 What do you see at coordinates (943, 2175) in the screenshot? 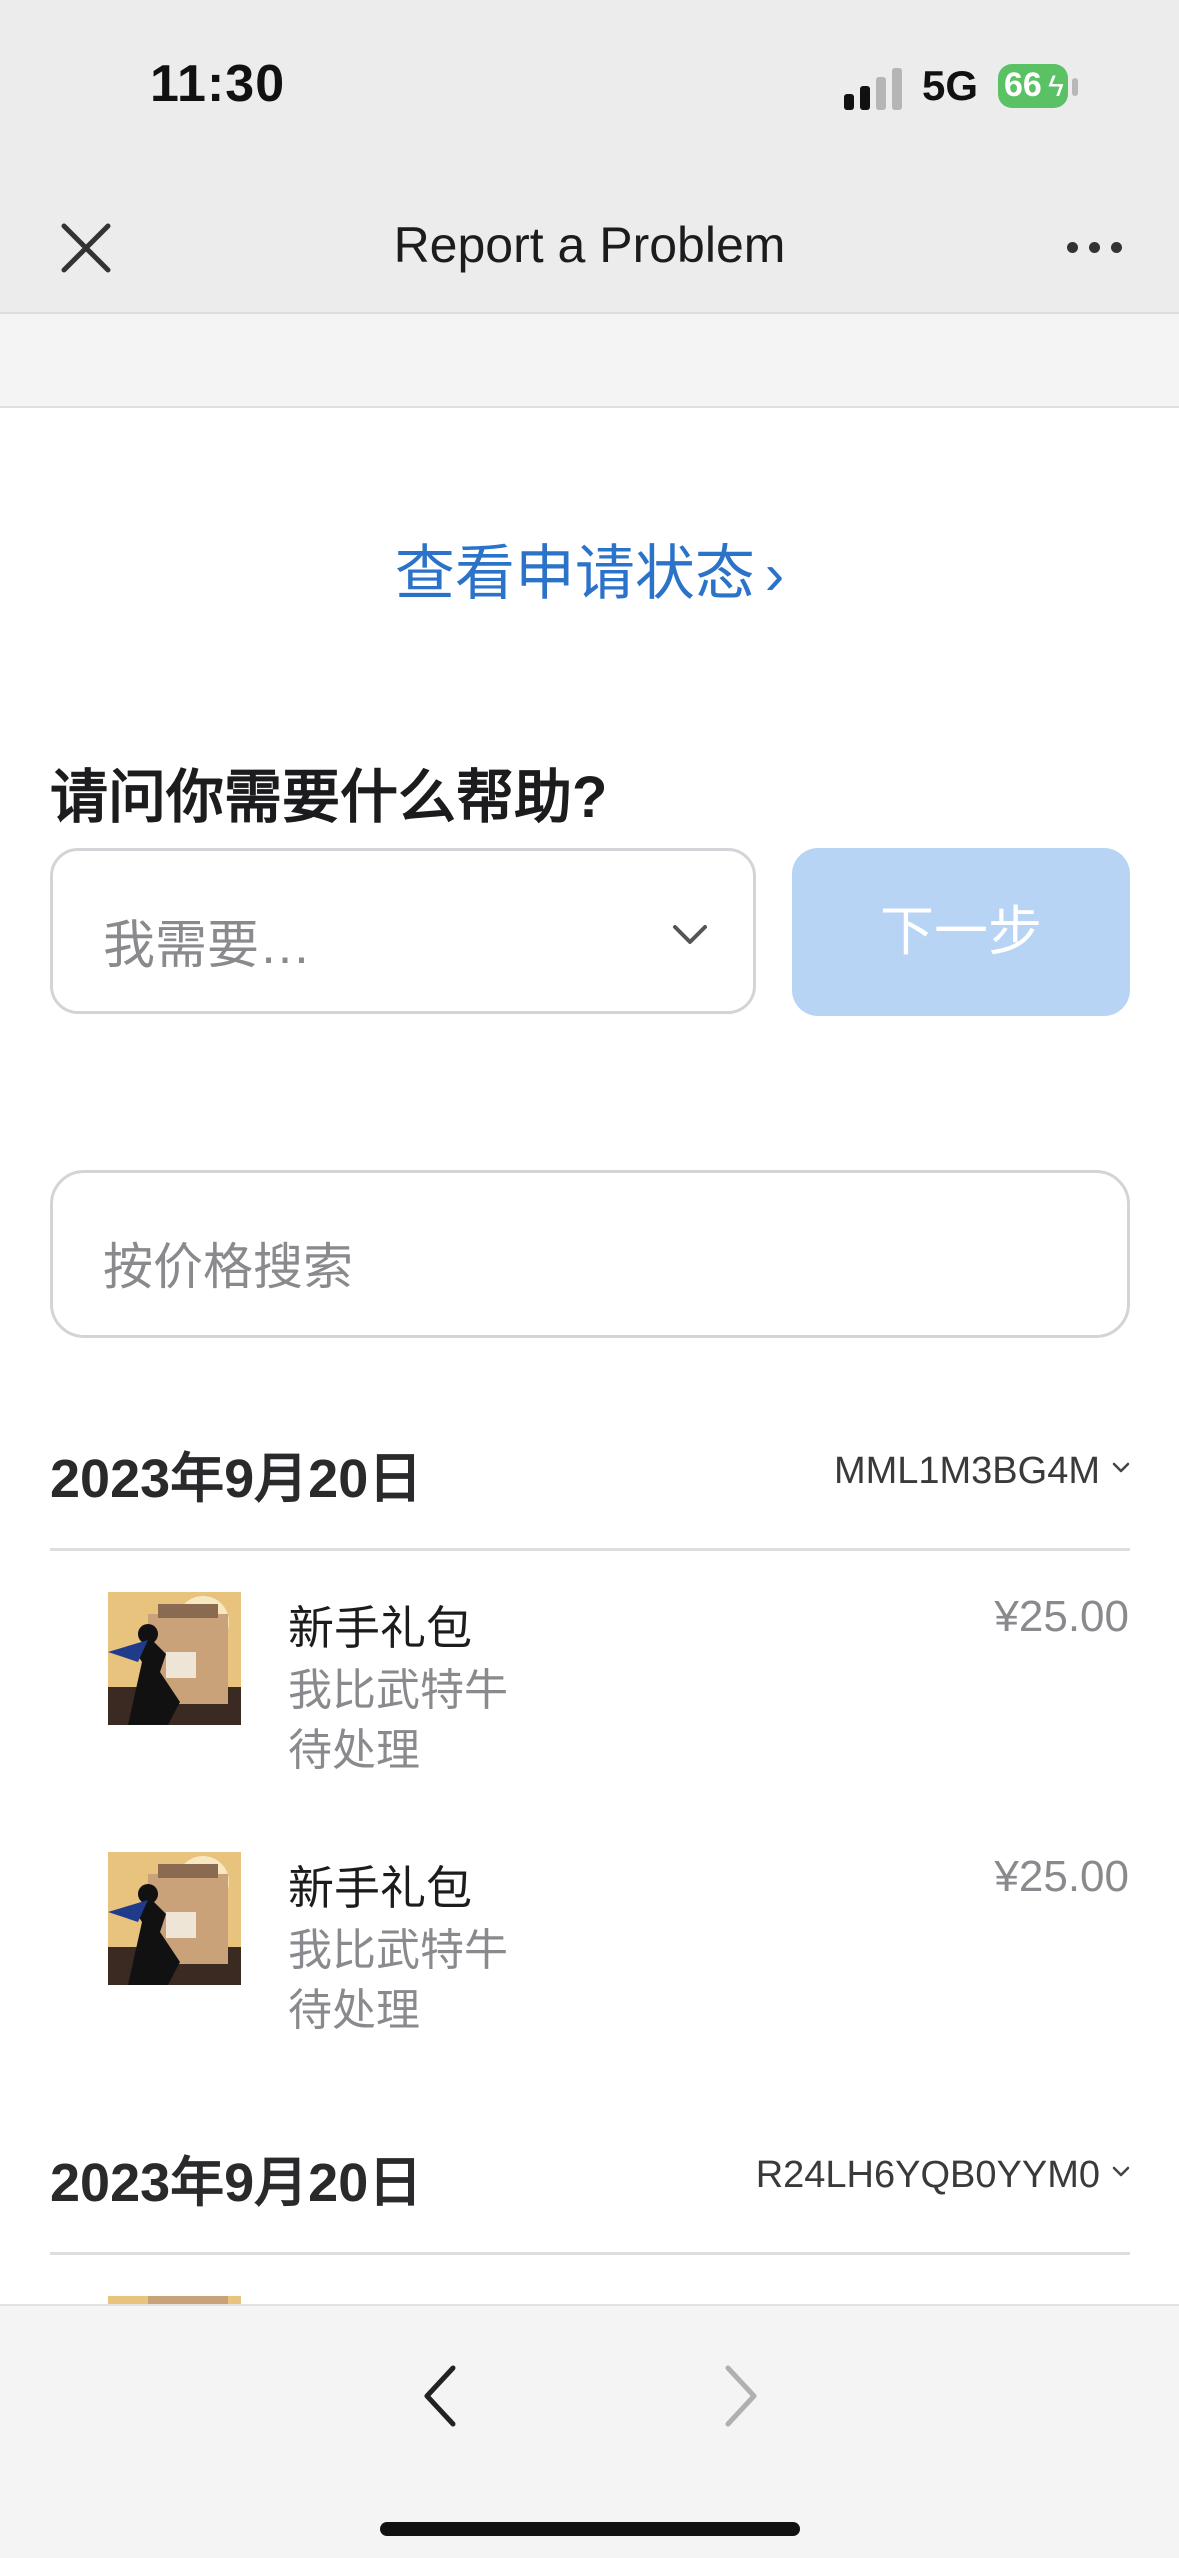
I see `order-id: R24LH6YQB0YYM0` at bounding box center [943, 2175].